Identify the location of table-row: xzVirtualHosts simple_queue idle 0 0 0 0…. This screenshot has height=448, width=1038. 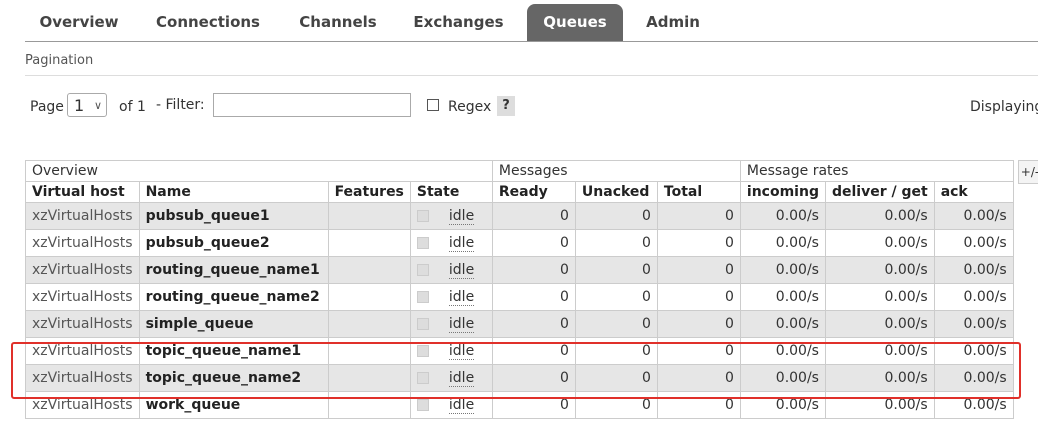
(519, 324).